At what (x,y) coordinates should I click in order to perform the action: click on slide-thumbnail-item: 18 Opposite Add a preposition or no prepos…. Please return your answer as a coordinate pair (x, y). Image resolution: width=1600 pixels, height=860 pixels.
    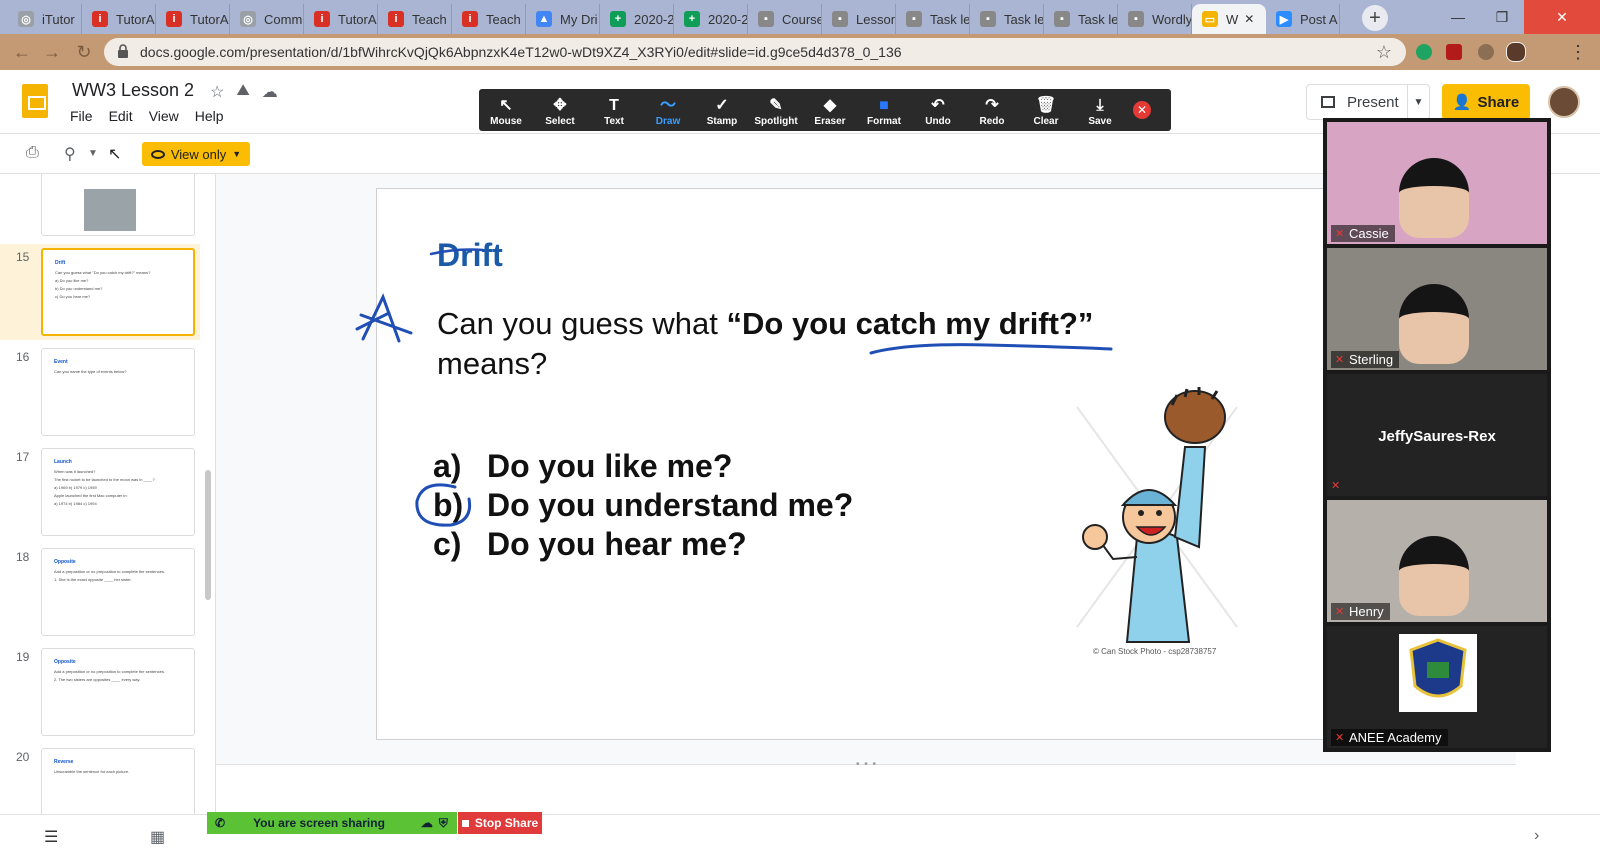
    Looking at the image, I should click on (100, 592).